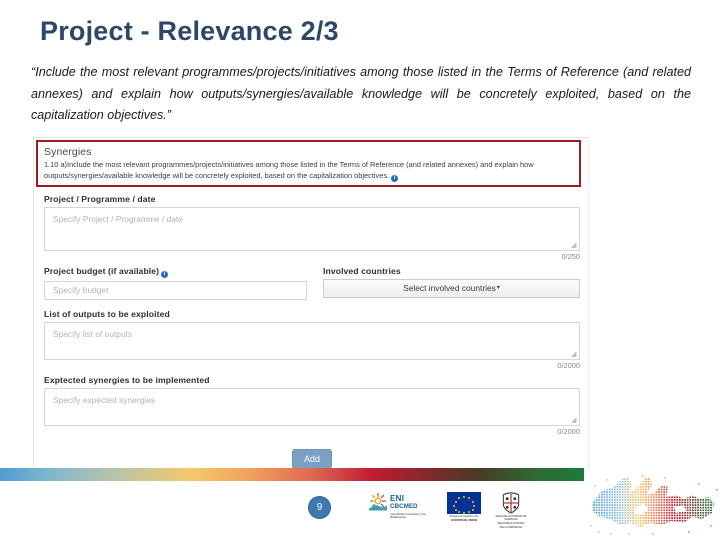 The height and width of the screenshot is (545, 720). I want to click on regione-logo-caption-line1: REGIONE AUTONOMA DE SARDIGNA, so click(511, 518).